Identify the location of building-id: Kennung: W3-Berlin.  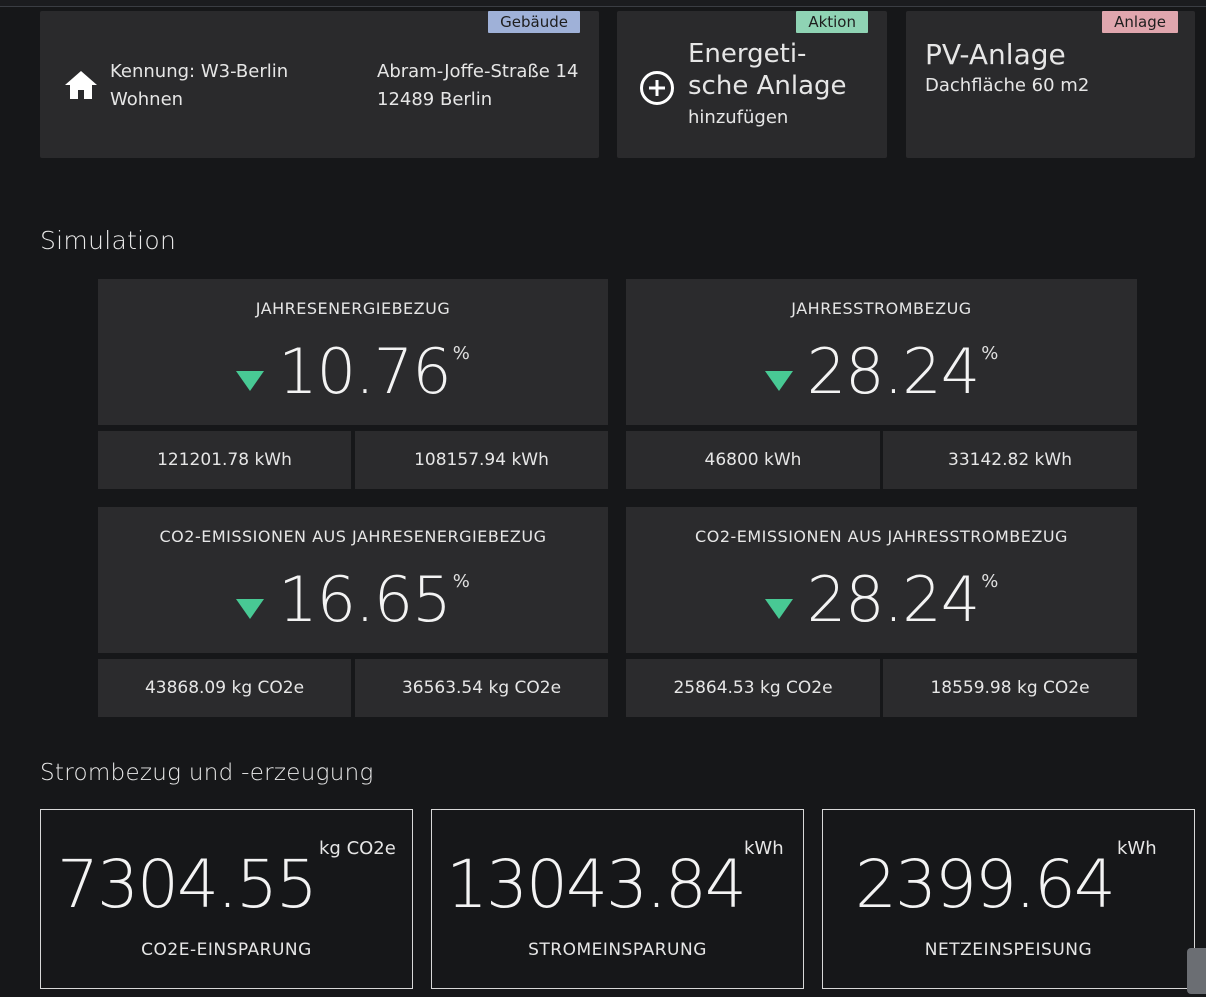
(199, 71).